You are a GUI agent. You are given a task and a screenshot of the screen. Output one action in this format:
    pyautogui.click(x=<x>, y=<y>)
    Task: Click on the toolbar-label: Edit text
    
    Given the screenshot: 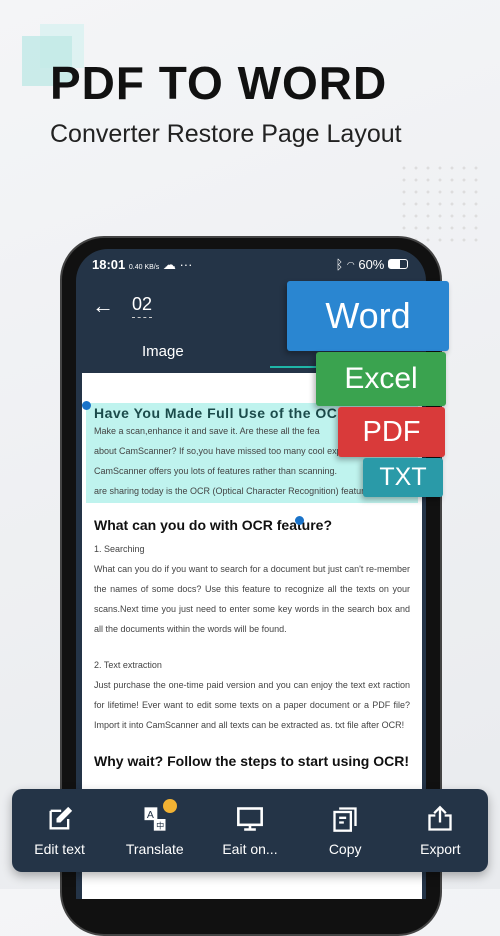 What is the action you would take?
    pyautogui.click(x=59, y=848)
    